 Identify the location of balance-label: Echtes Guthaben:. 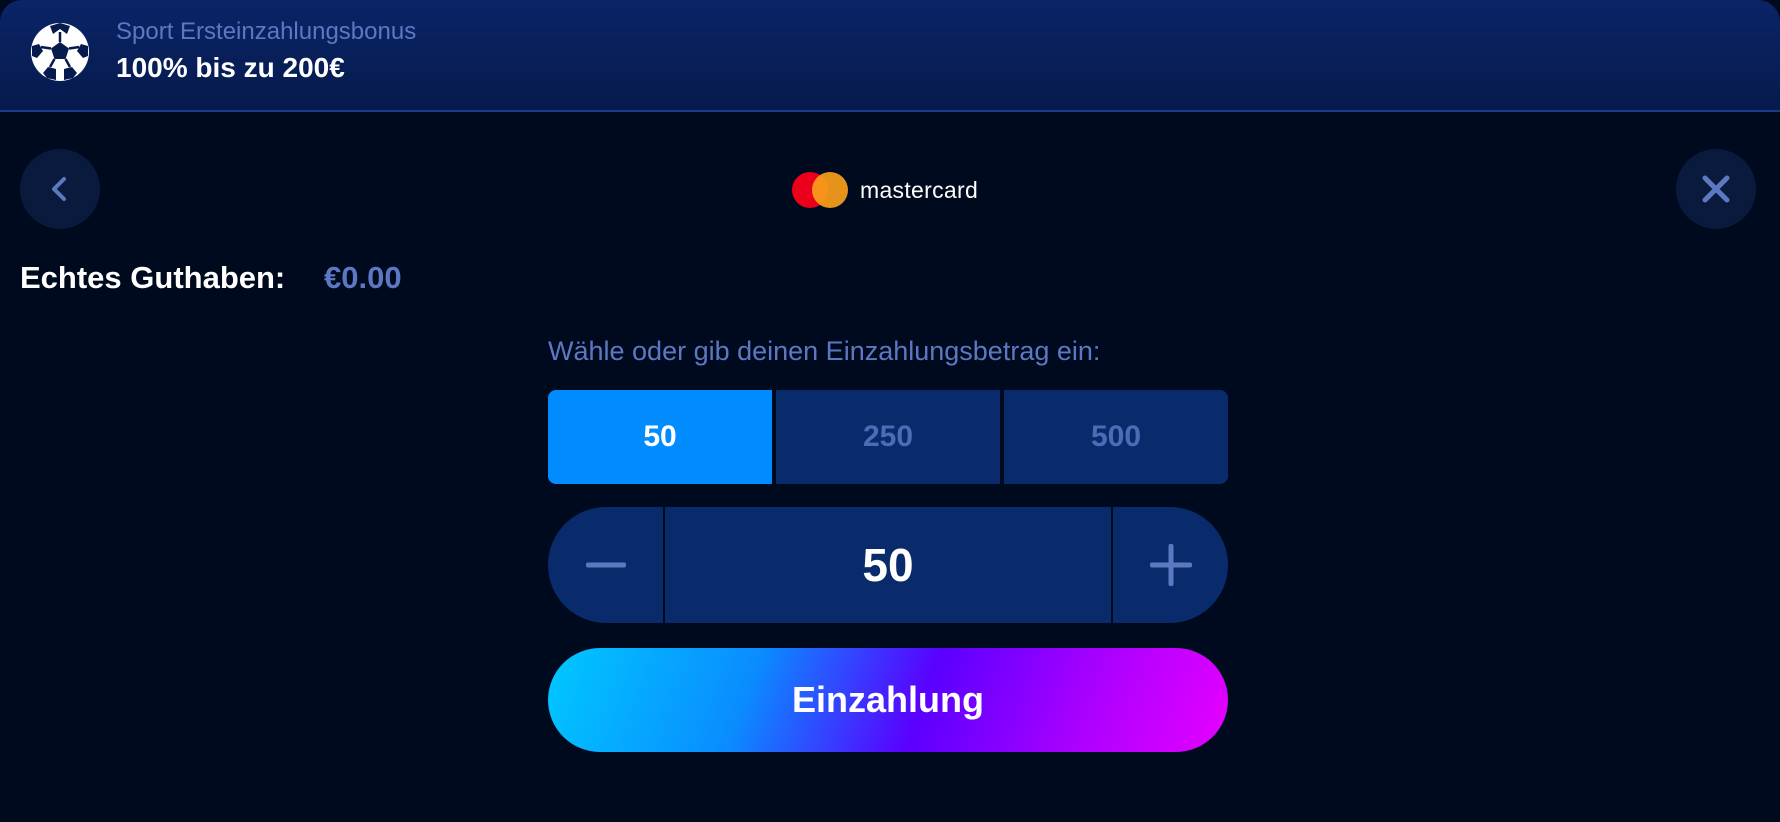
(153, 277).